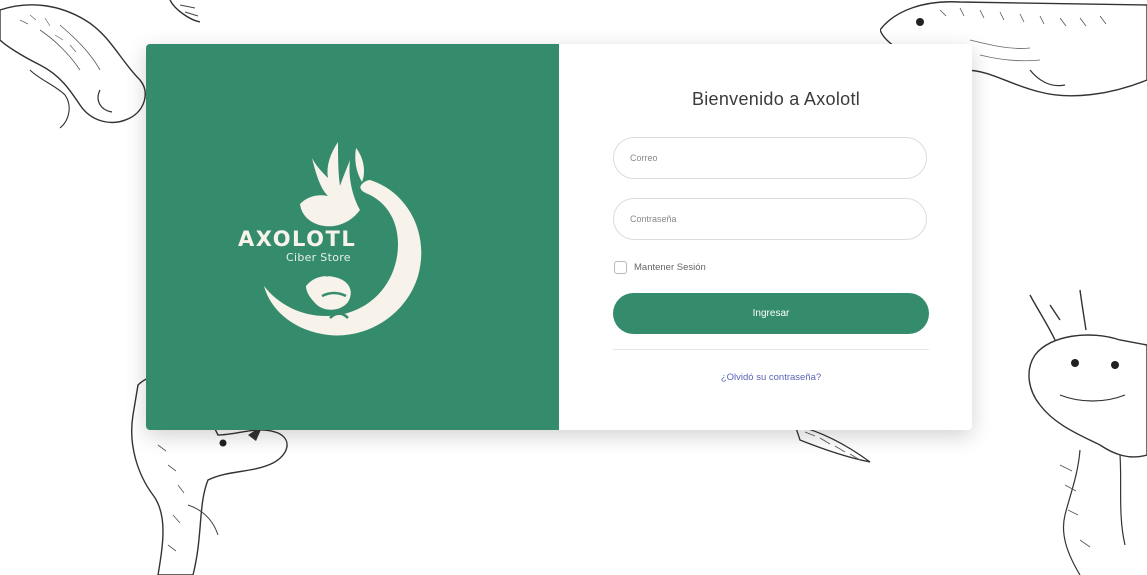 The height and width of the screenshot is (575, 1147). I want to click on remember-label: Mantener Sesión, so click(670, 267).